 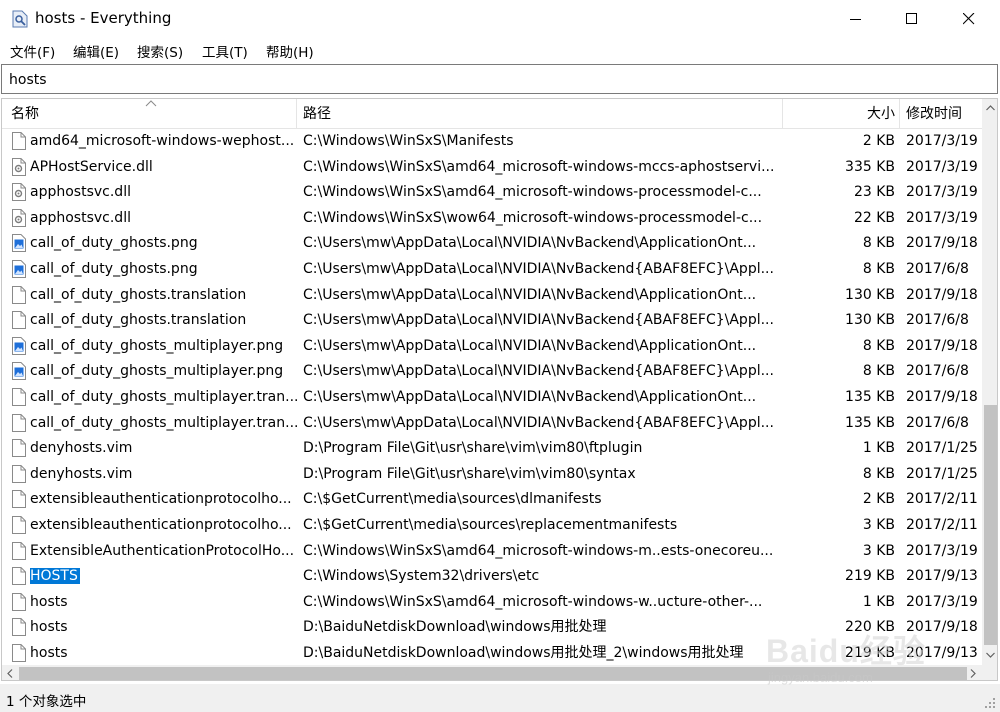 I want to click on row-size: 22 KB, so click(x=874, y=217).